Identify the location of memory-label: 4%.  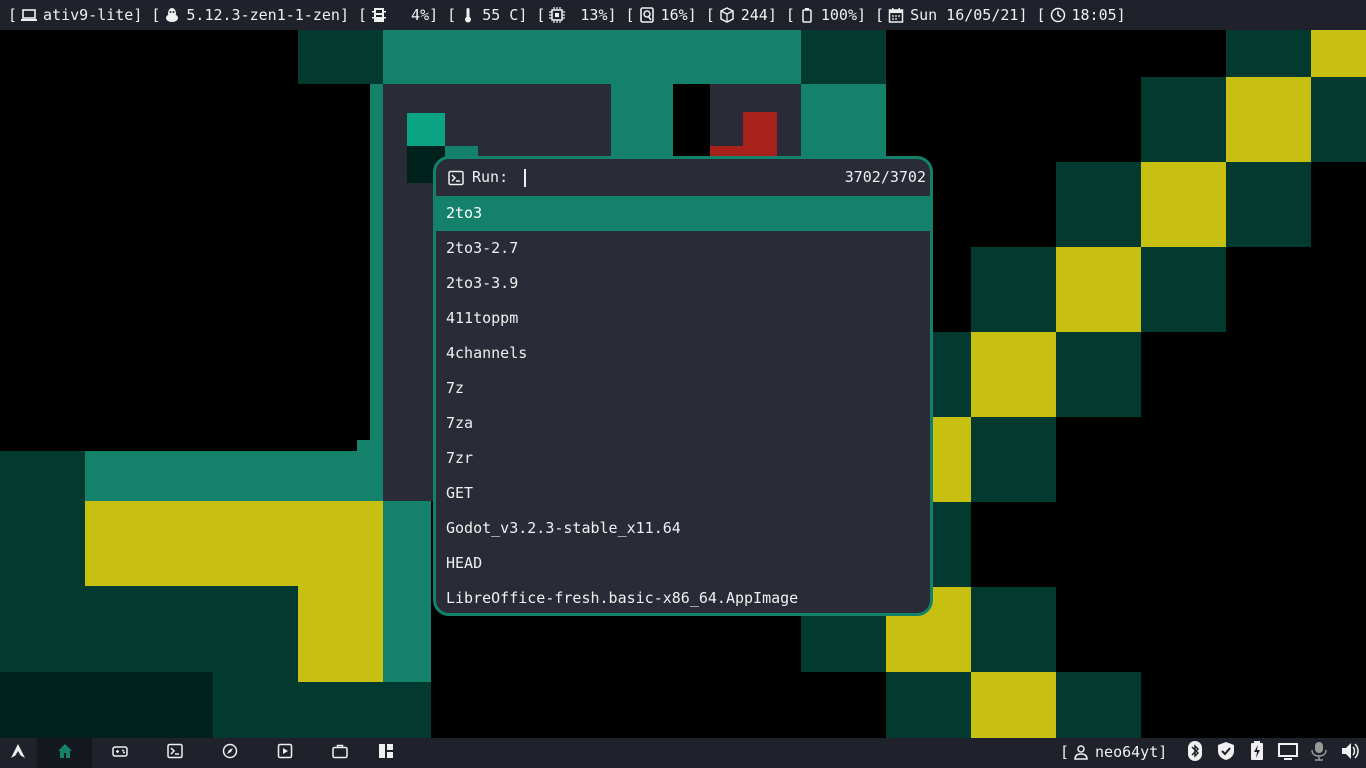
(411, 15).